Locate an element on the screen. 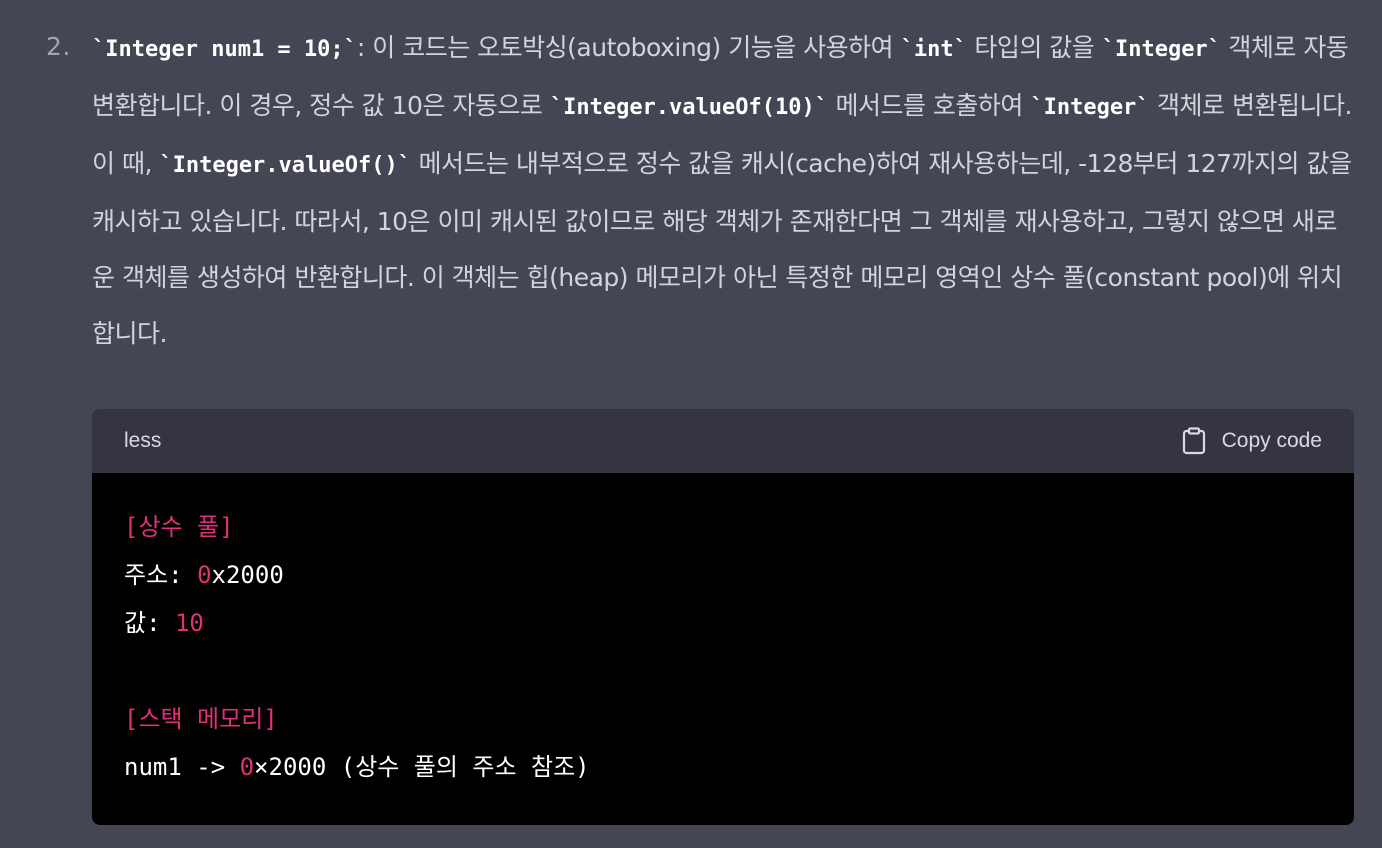 This screenshot has width=1382, height=848. paragraph-text: 메서드를 호출하여 is located at coordinates (929, 105).